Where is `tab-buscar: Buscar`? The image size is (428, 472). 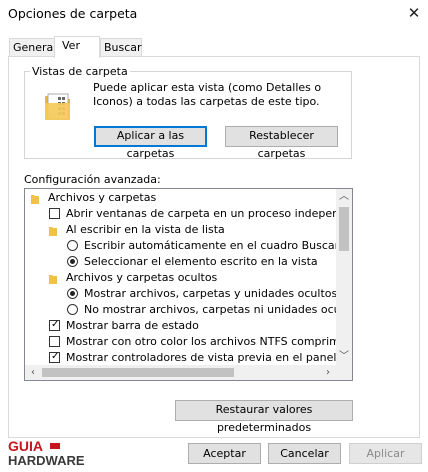
tab-buscar: Buscar is located at coordinates (121, 47).